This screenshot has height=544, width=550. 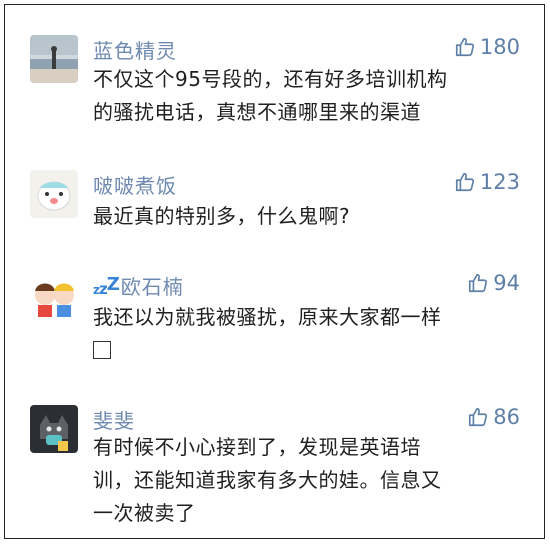 What do you see at coordinates (270, 79) in the screenshot?
I see `comment-text-line: 不仅这个95号段的，还有好多培训机构` at bounding box center [270, 79].